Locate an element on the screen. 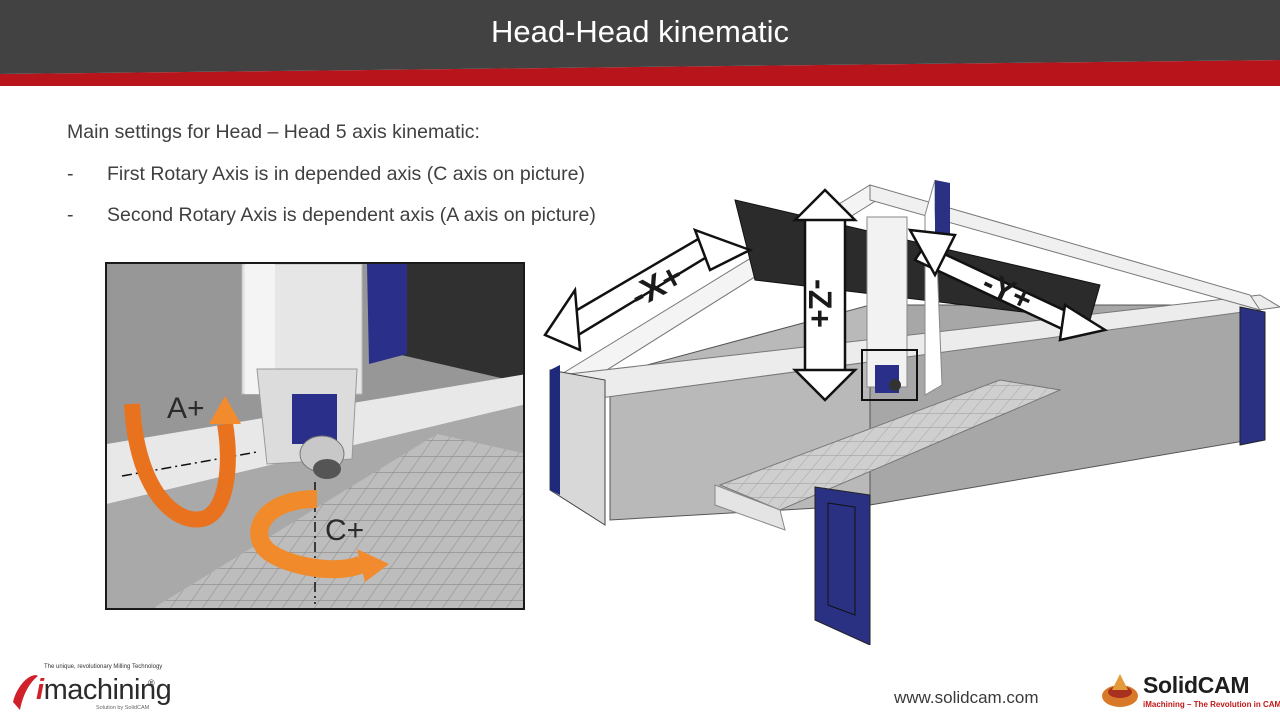  label-z-axis: -Z+ is located at coordinates (819, 303).